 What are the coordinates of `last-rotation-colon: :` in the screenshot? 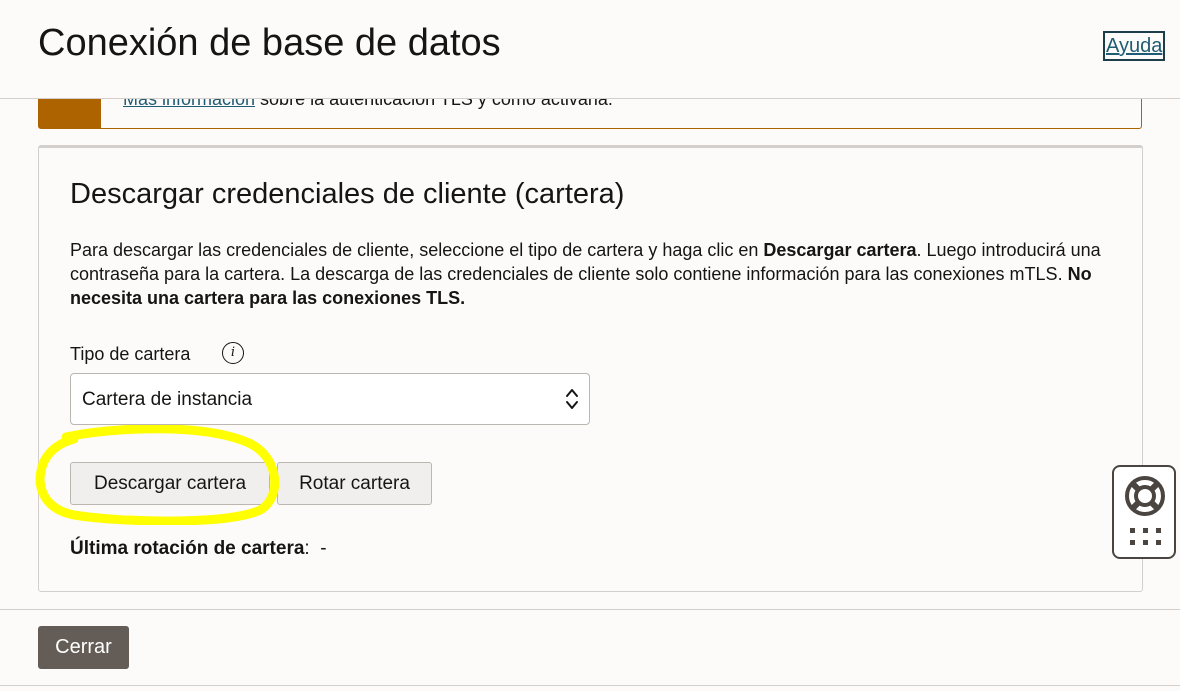 It's located at (312, 548).